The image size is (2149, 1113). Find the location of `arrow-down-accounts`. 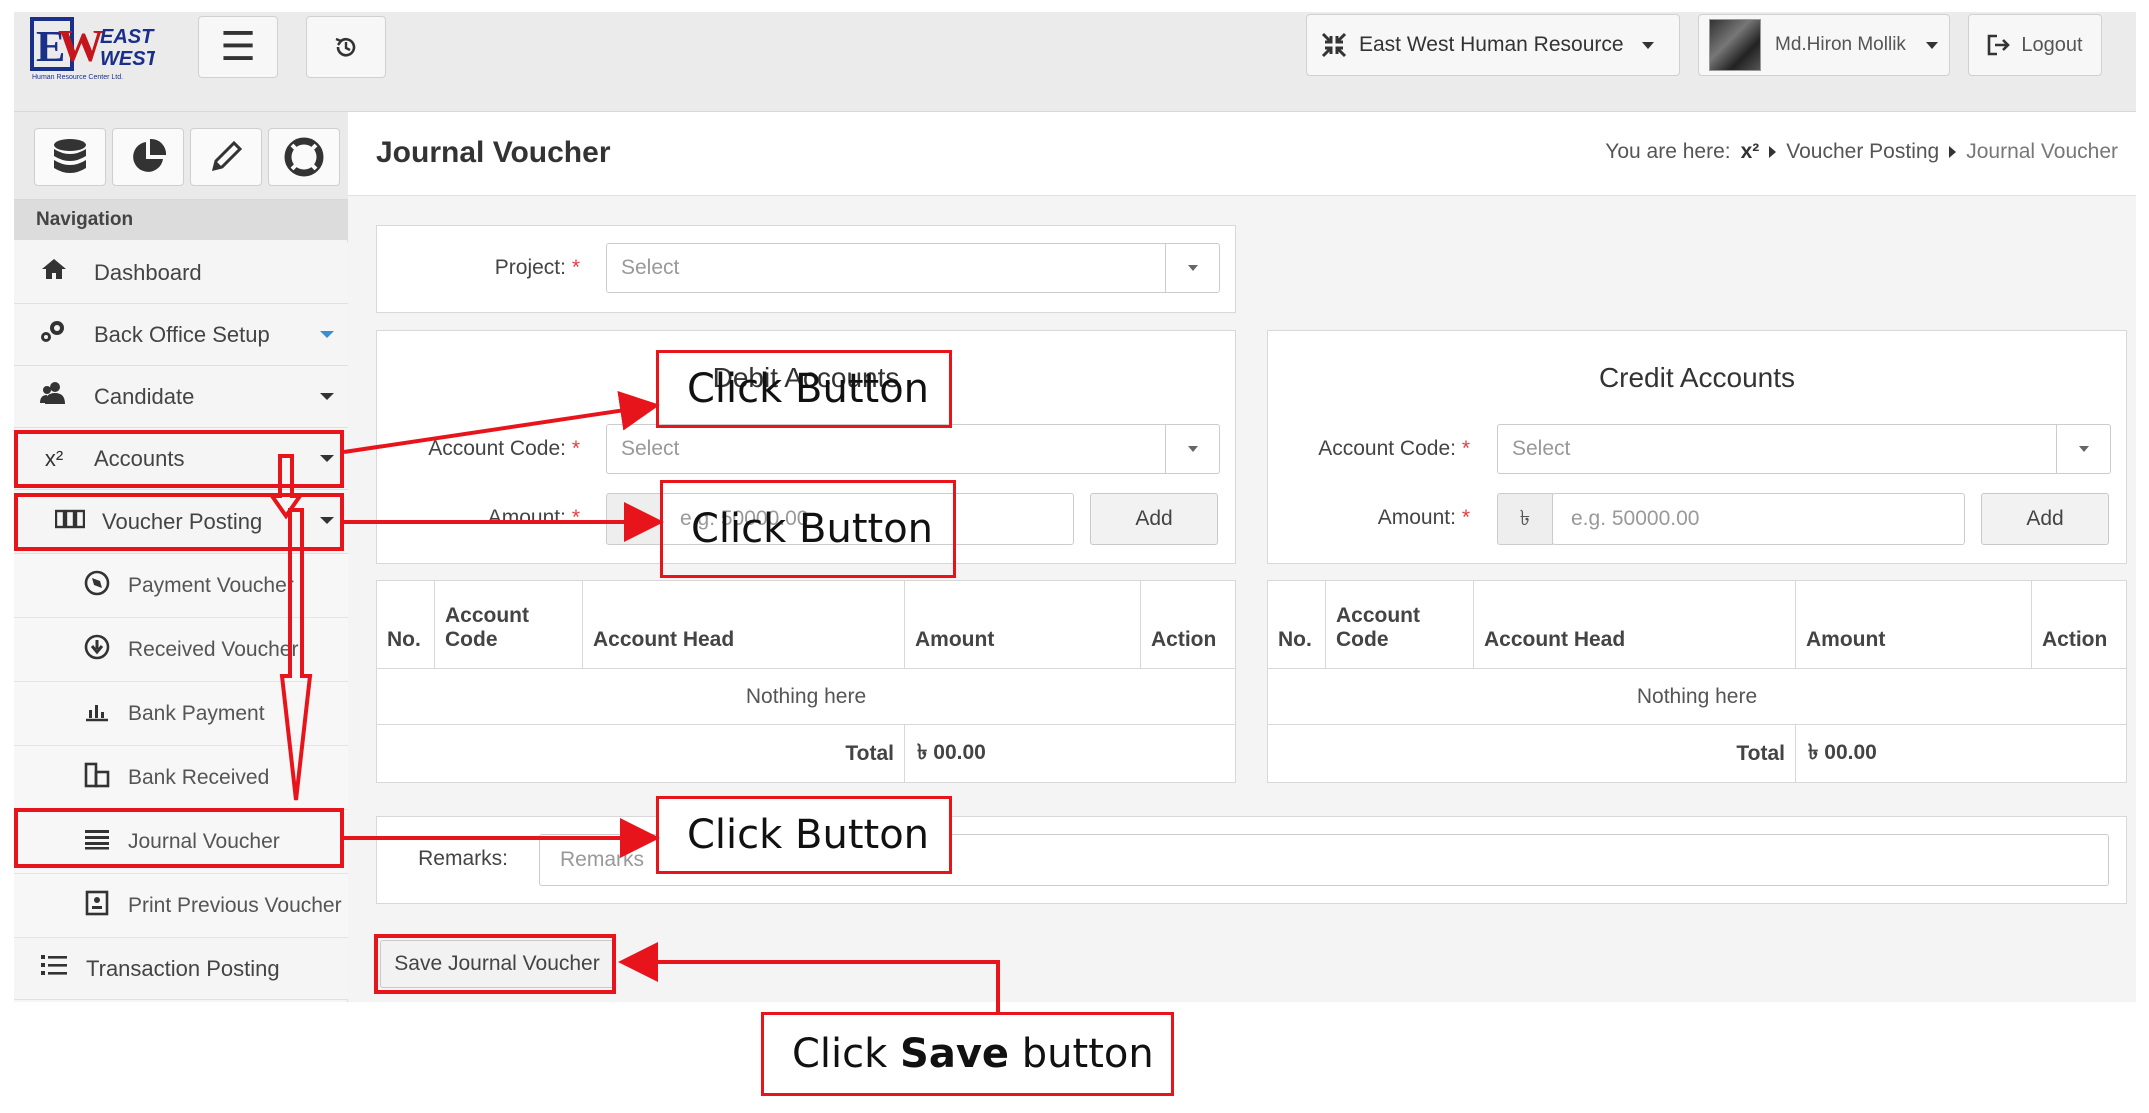

arrow-down-accounts is located at coordinates (286, 487).